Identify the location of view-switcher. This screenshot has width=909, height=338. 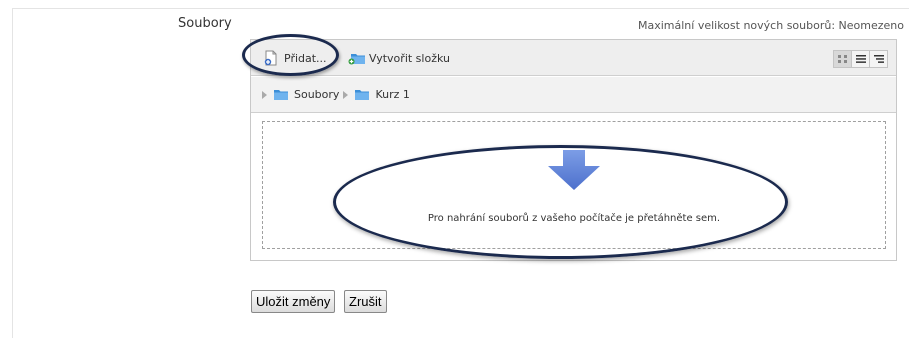
(860, 59).